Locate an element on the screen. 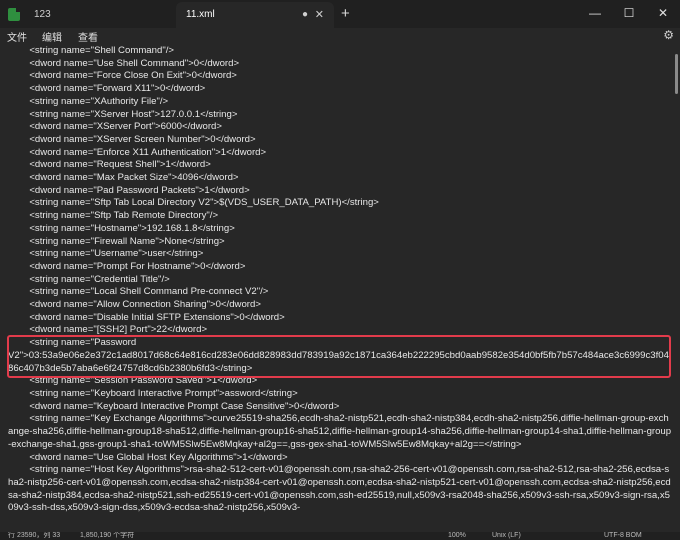  scrollbar-thumb is located at coordinates (676, 74).